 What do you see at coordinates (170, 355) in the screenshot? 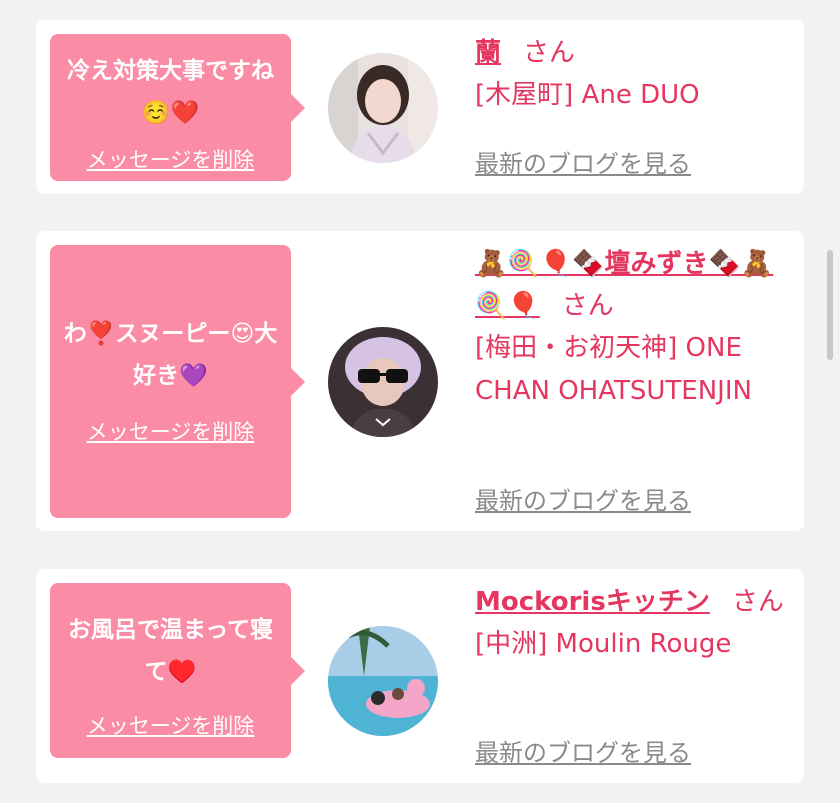
I see `message-text: わ❣️スヌーピー😍大好き💜` at bounding box center [170, 355].